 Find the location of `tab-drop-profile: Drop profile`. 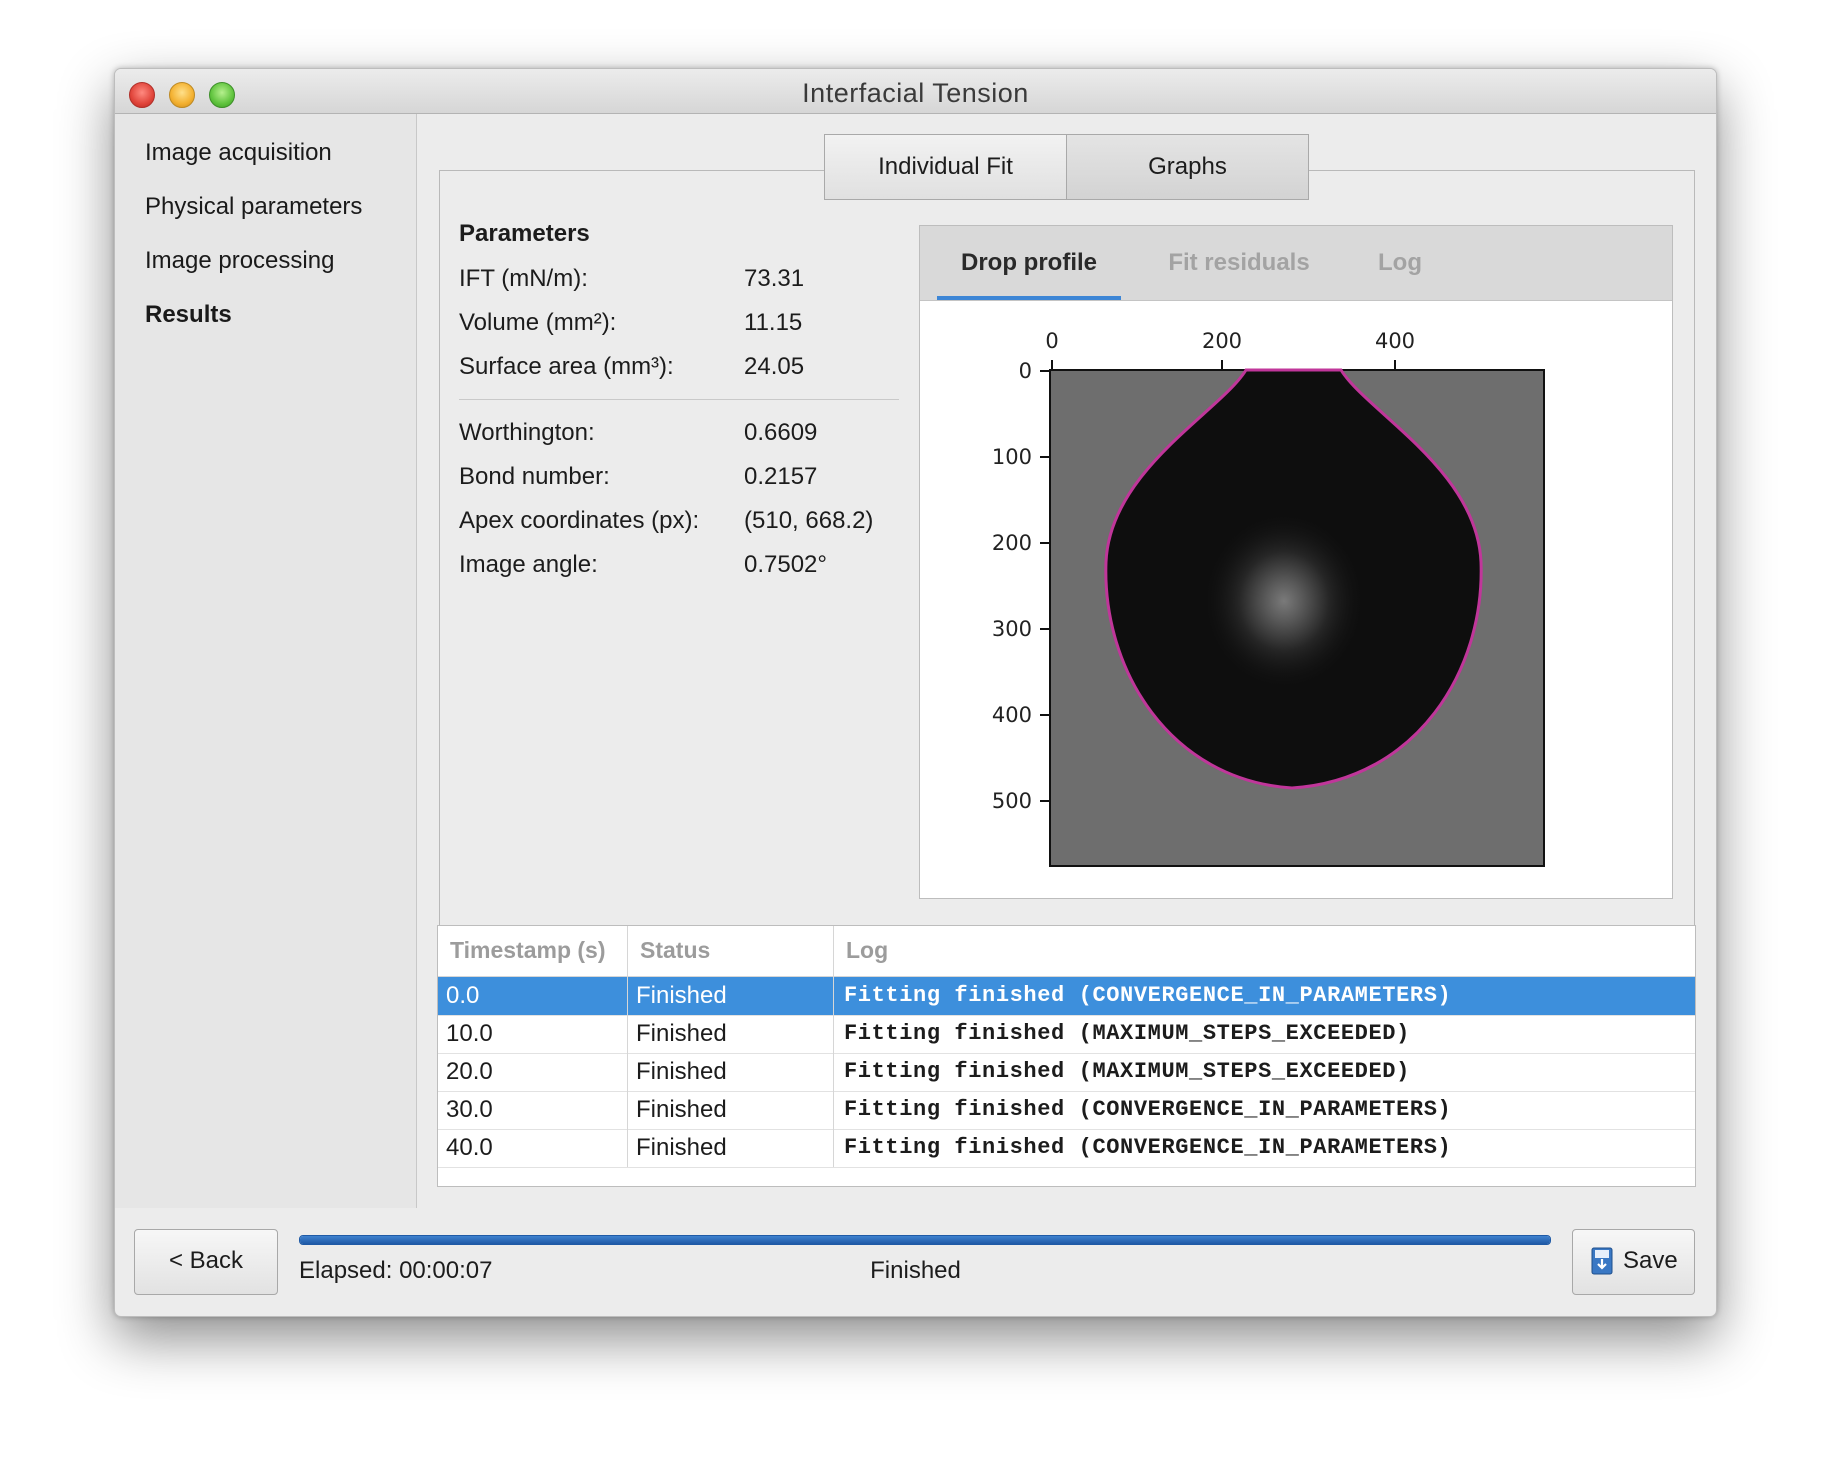

tab-drop-profile: Drop profile is located at coordinates (1029, 263).